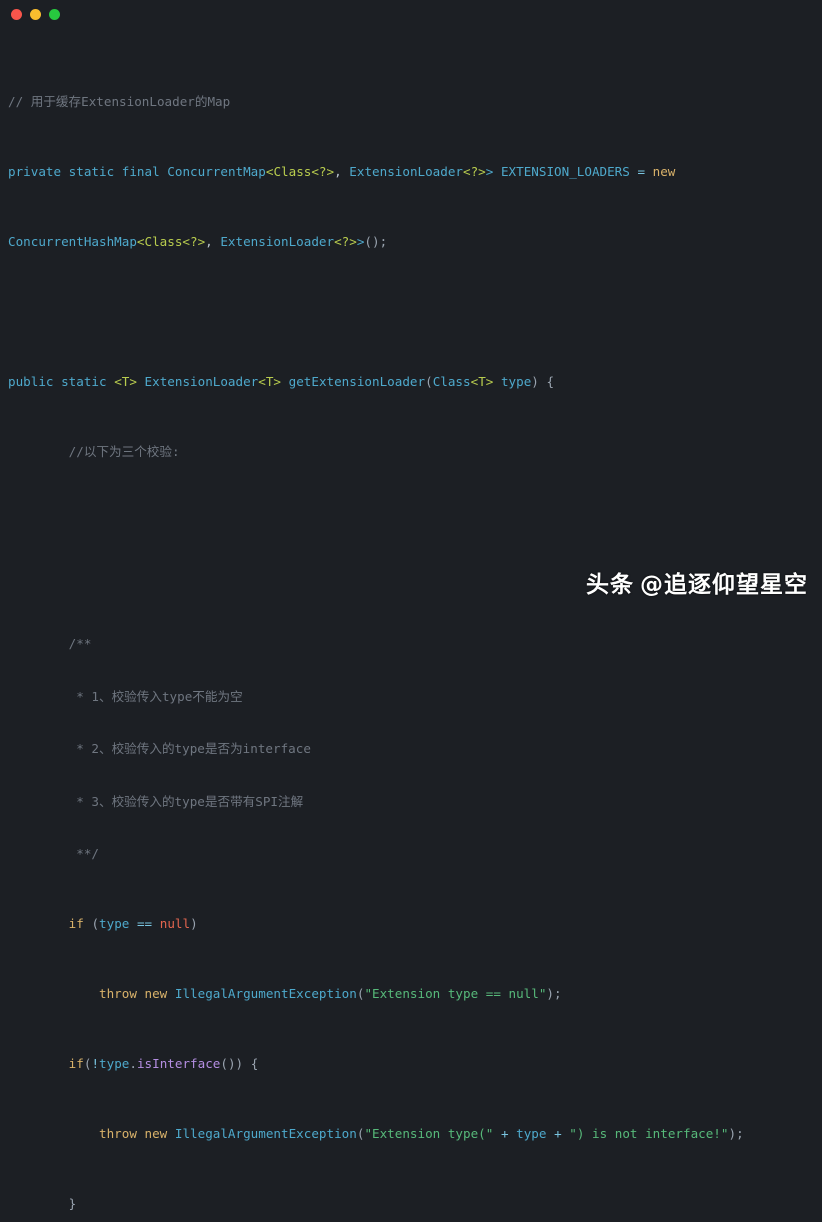 The width and height of the screenshot is (822, 1222). I want to click on window-titlebar, so click(411, 14).